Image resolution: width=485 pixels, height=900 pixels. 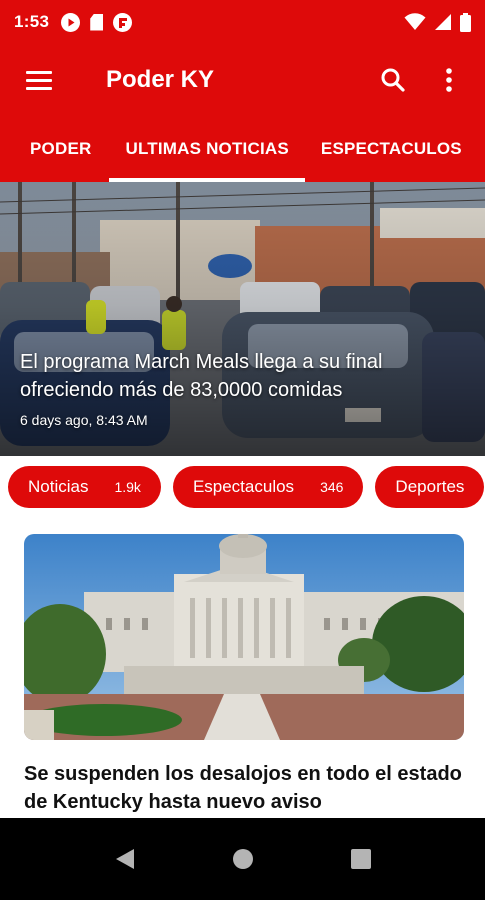 I want to click on battery-icon, so click(x=465, y=22).